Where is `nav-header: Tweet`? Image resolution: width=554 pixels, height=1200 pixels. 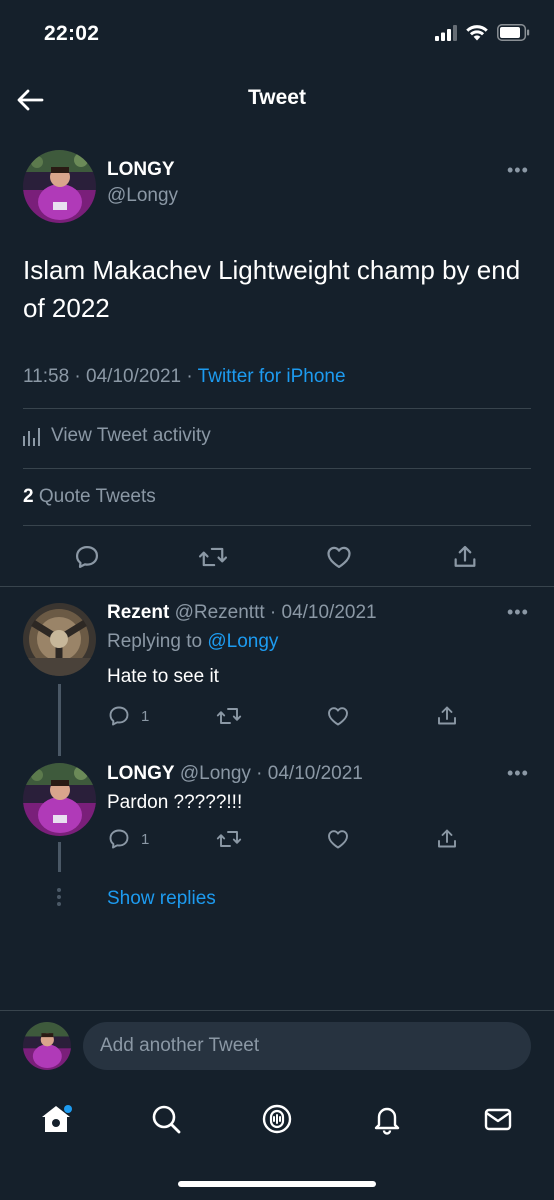 nav-header: Tweet is located at coordinates (277, 99).